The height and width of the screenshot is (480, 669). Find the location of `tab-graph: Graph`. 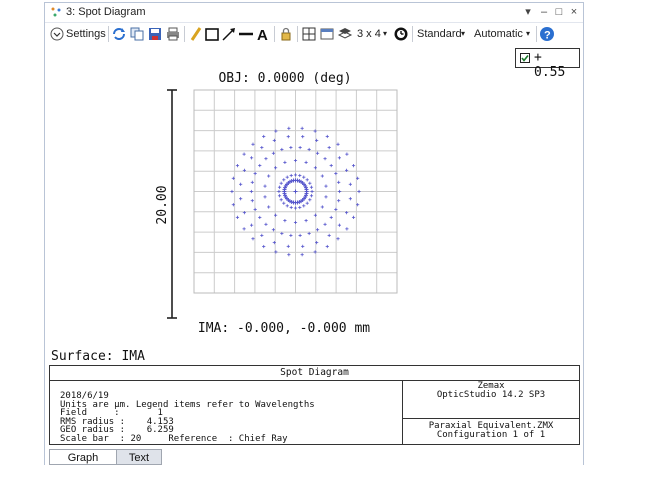

tab-graph: Graph is located at coordinates (83, 457).